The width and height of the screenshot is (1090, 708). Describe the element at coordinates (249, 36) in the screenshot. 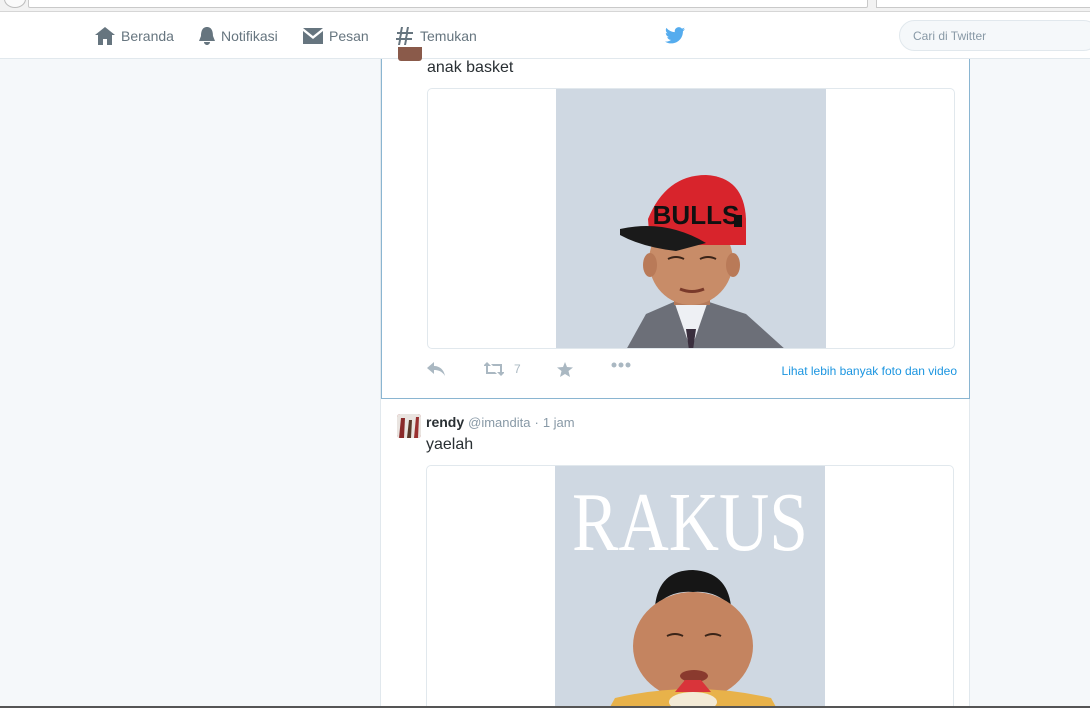

I see `nav-notifications-label: Notifikasi` at that location.